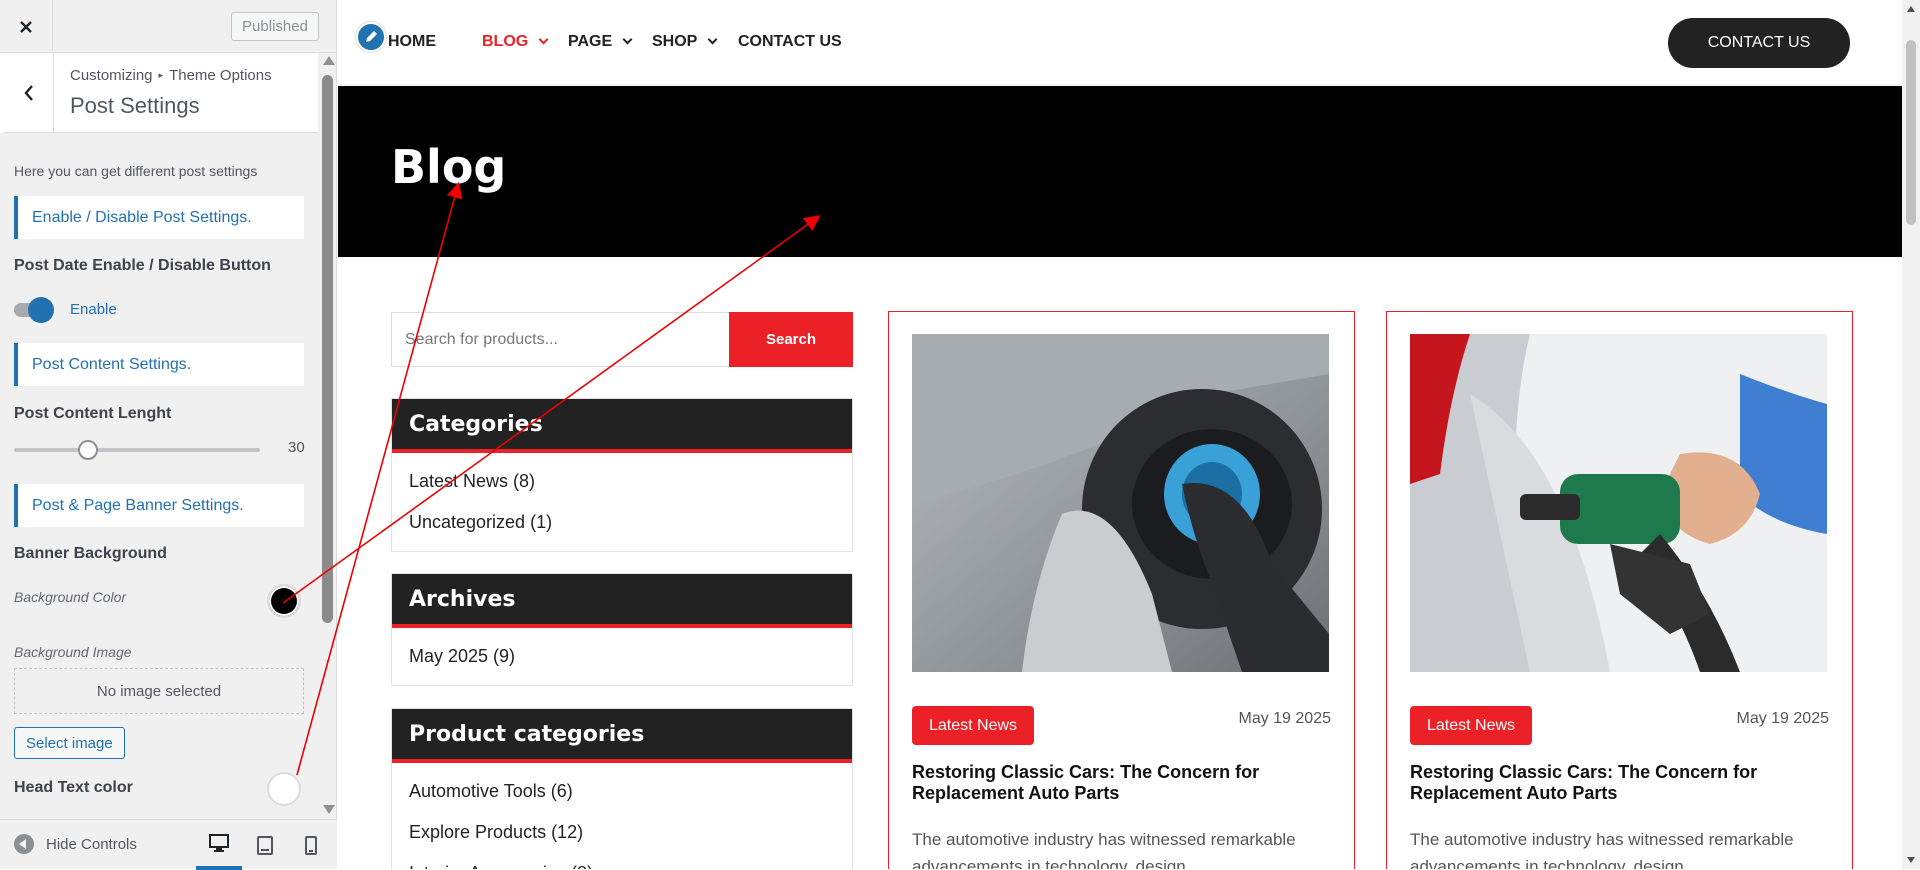 The width and height of the screenshot is (1920, 870). Describe the element at coordinates (93, 413) in the screenshot. I see `content-length-label: Post Content Lenght` at that location.